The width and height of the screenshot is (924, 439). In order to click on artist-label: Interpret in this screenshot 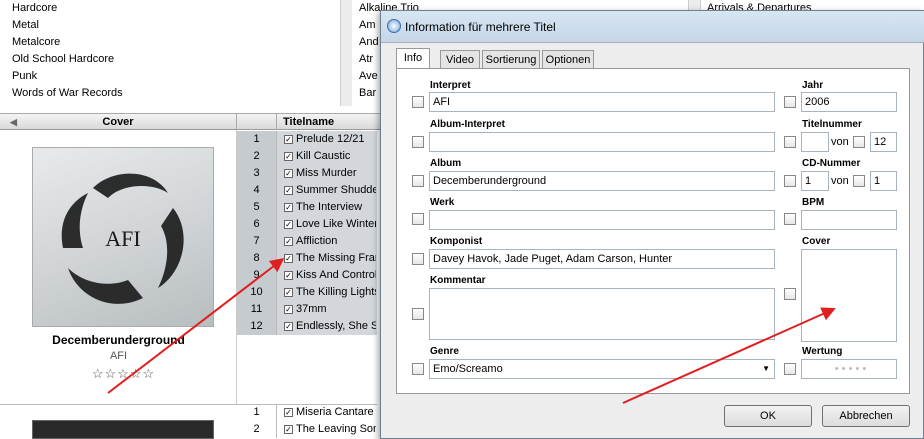, I will do `click(450, 85)`.